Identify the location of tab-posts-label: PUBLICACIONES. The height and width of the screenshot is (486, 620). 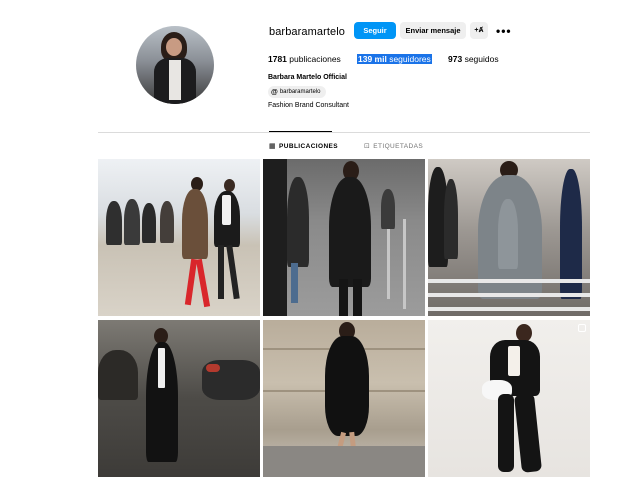
(309, 146).